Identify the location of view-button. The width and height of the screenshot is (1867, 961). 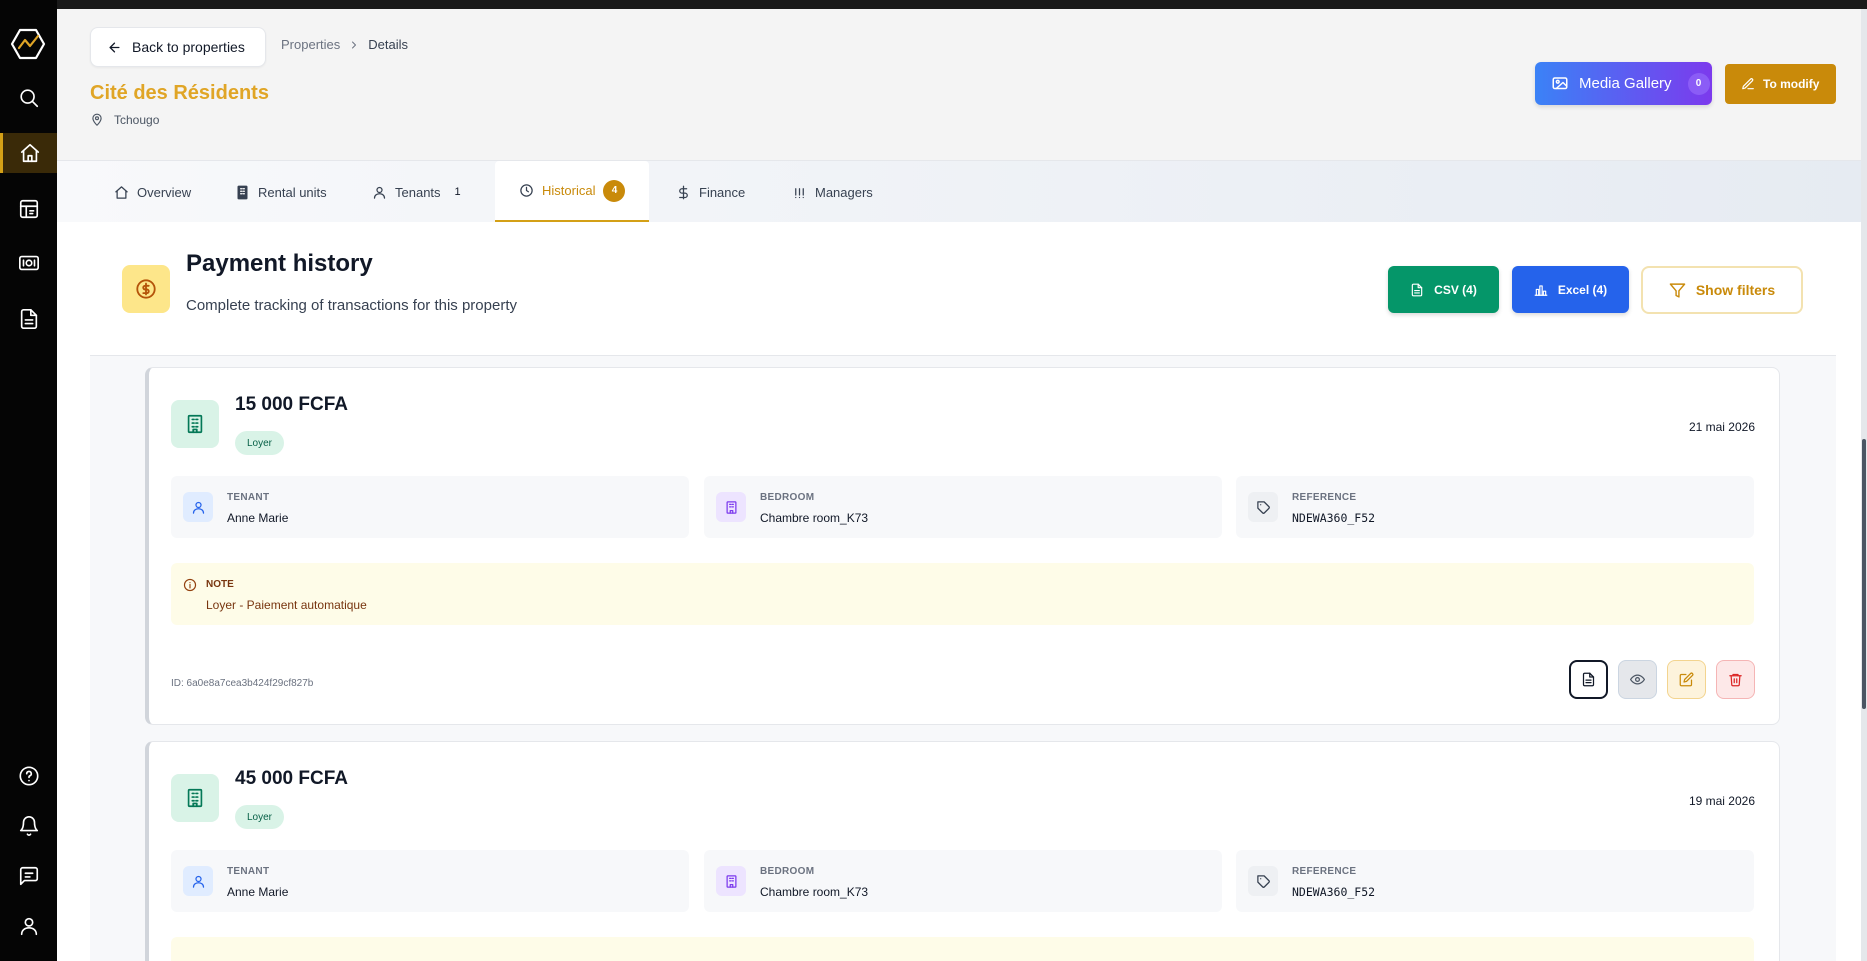
(1637, 679).